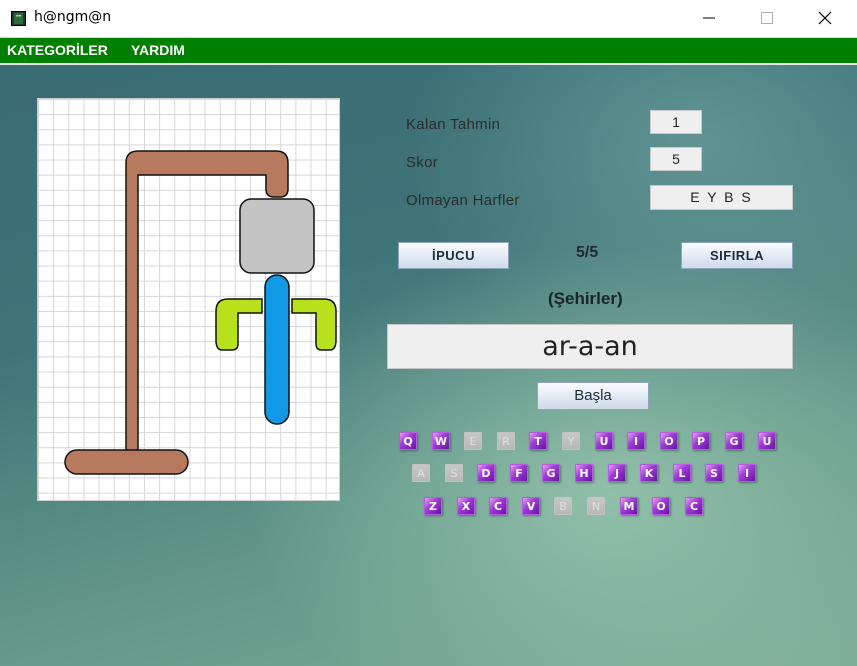  Describe the element at coordinates (676, 159) in the screenshot. I see `score-value: 5` at that location.